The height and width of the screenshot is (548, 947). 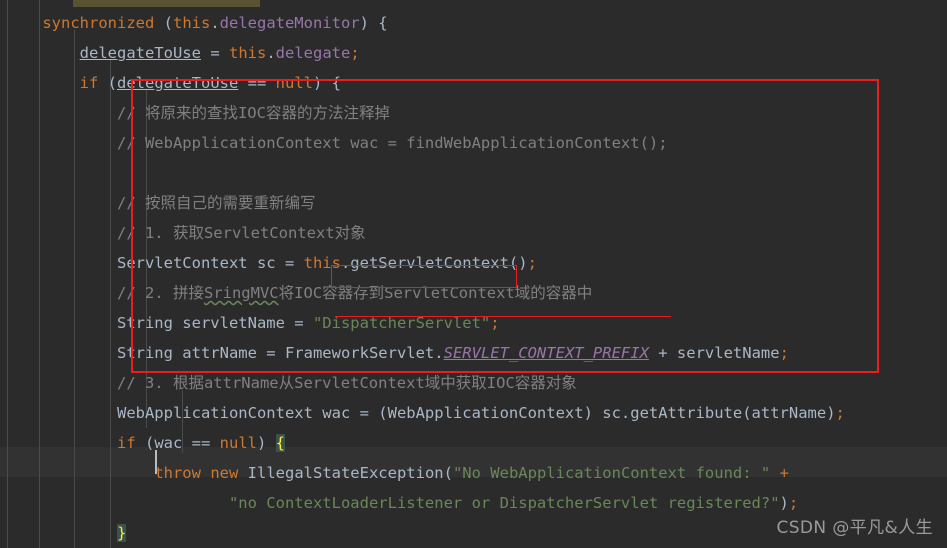 What do you see at coordinates (313, 53) in the screenshot?
I see `code-token: delegate` at bounding box center [313, 53].